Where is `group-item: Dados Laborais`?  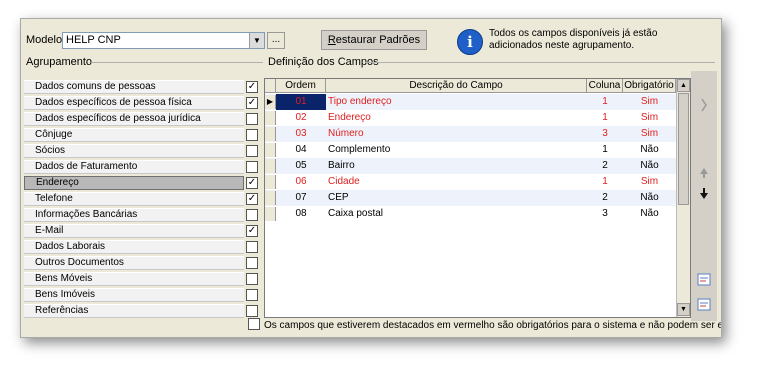
group-item: Dados Laborais is located at coordinates (134, 247).